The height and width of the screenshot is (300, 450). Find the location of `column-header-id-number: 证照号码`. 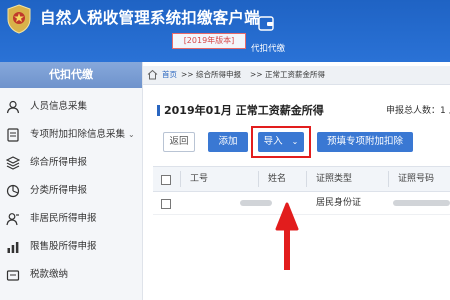

column-header-id-number: 证照号码 is located at coordinates (416, 179).